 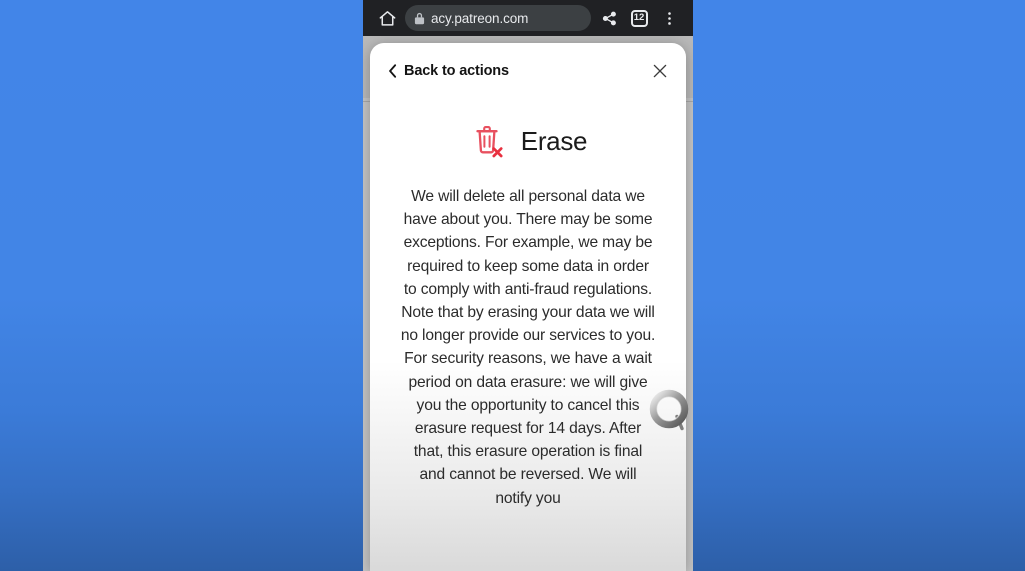 I want to click on modal-header: Back to actions, so click(x=528, y=71).